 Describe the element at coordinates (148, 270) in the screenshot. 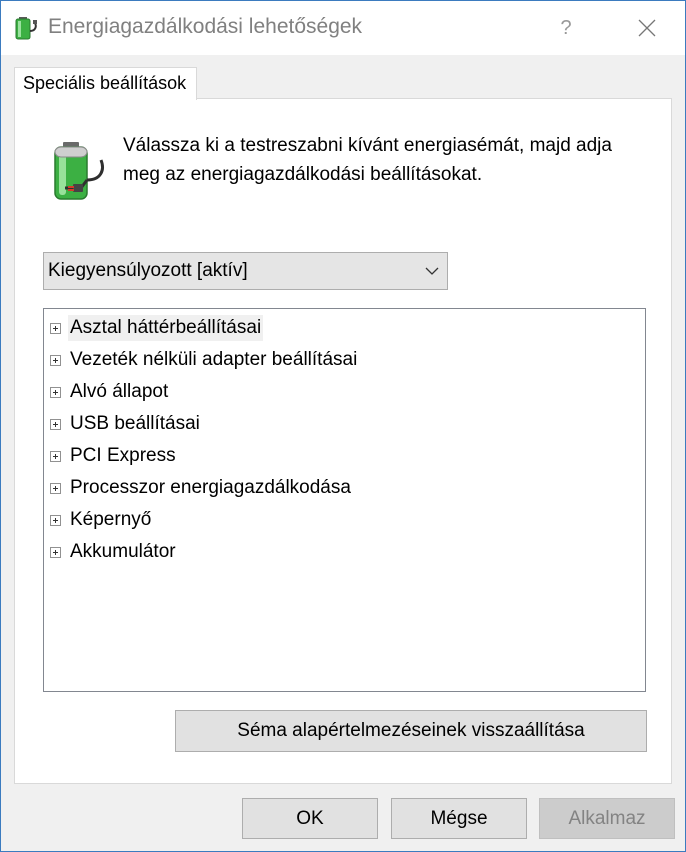

I see `power-plan-select-value: Kiegyensúlyozott [aktív]` at that location.